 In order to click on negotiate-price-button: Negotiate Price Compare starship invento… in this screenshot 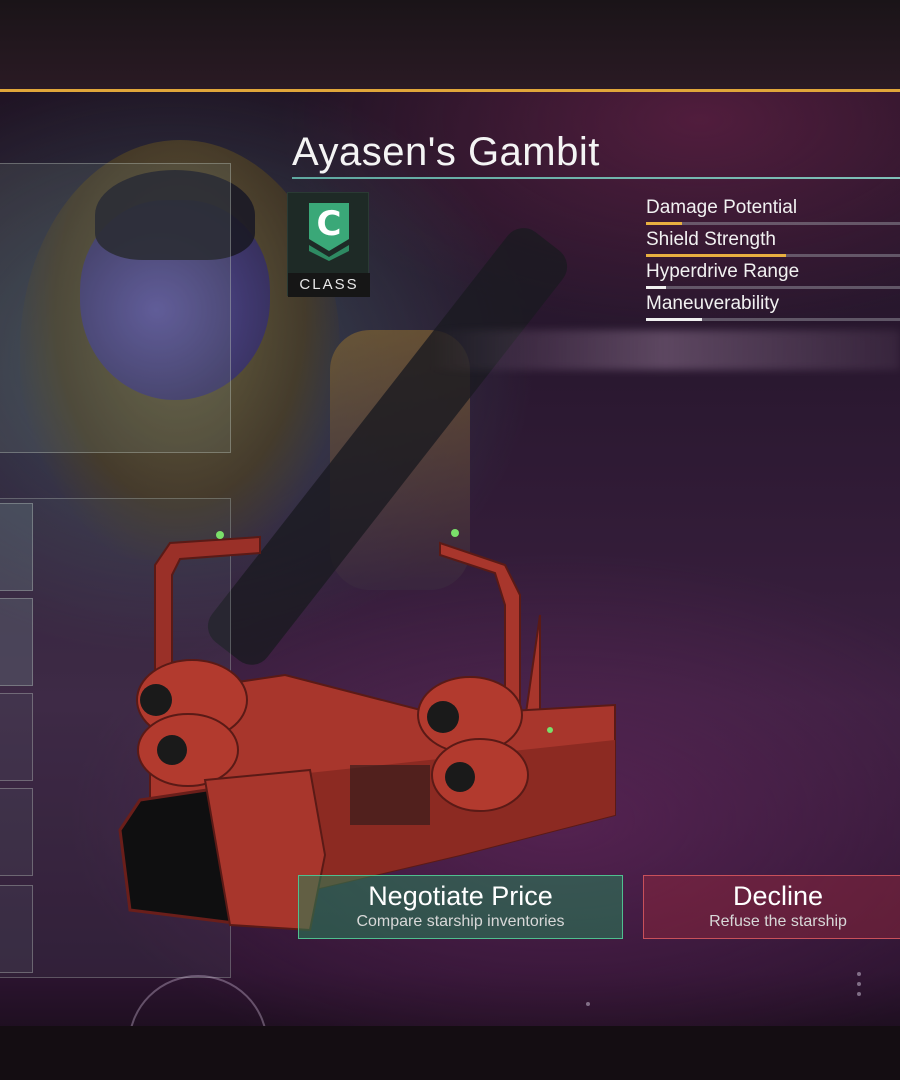, I will do `click(460, 907)`.